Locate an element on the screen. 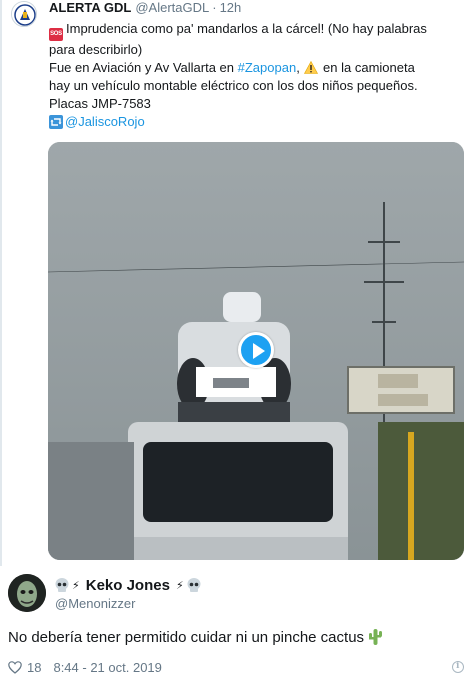  text-line-5: Placas JMP-7583 is located at coordinates (100, 103).